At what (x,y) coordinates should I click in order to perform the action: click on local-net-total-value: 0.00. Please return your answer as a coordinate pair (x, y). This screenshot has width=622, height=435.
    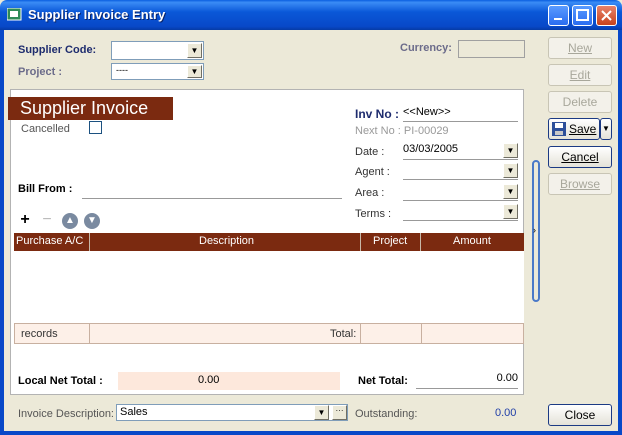
    Looking at the image, I should click on (209, 380).